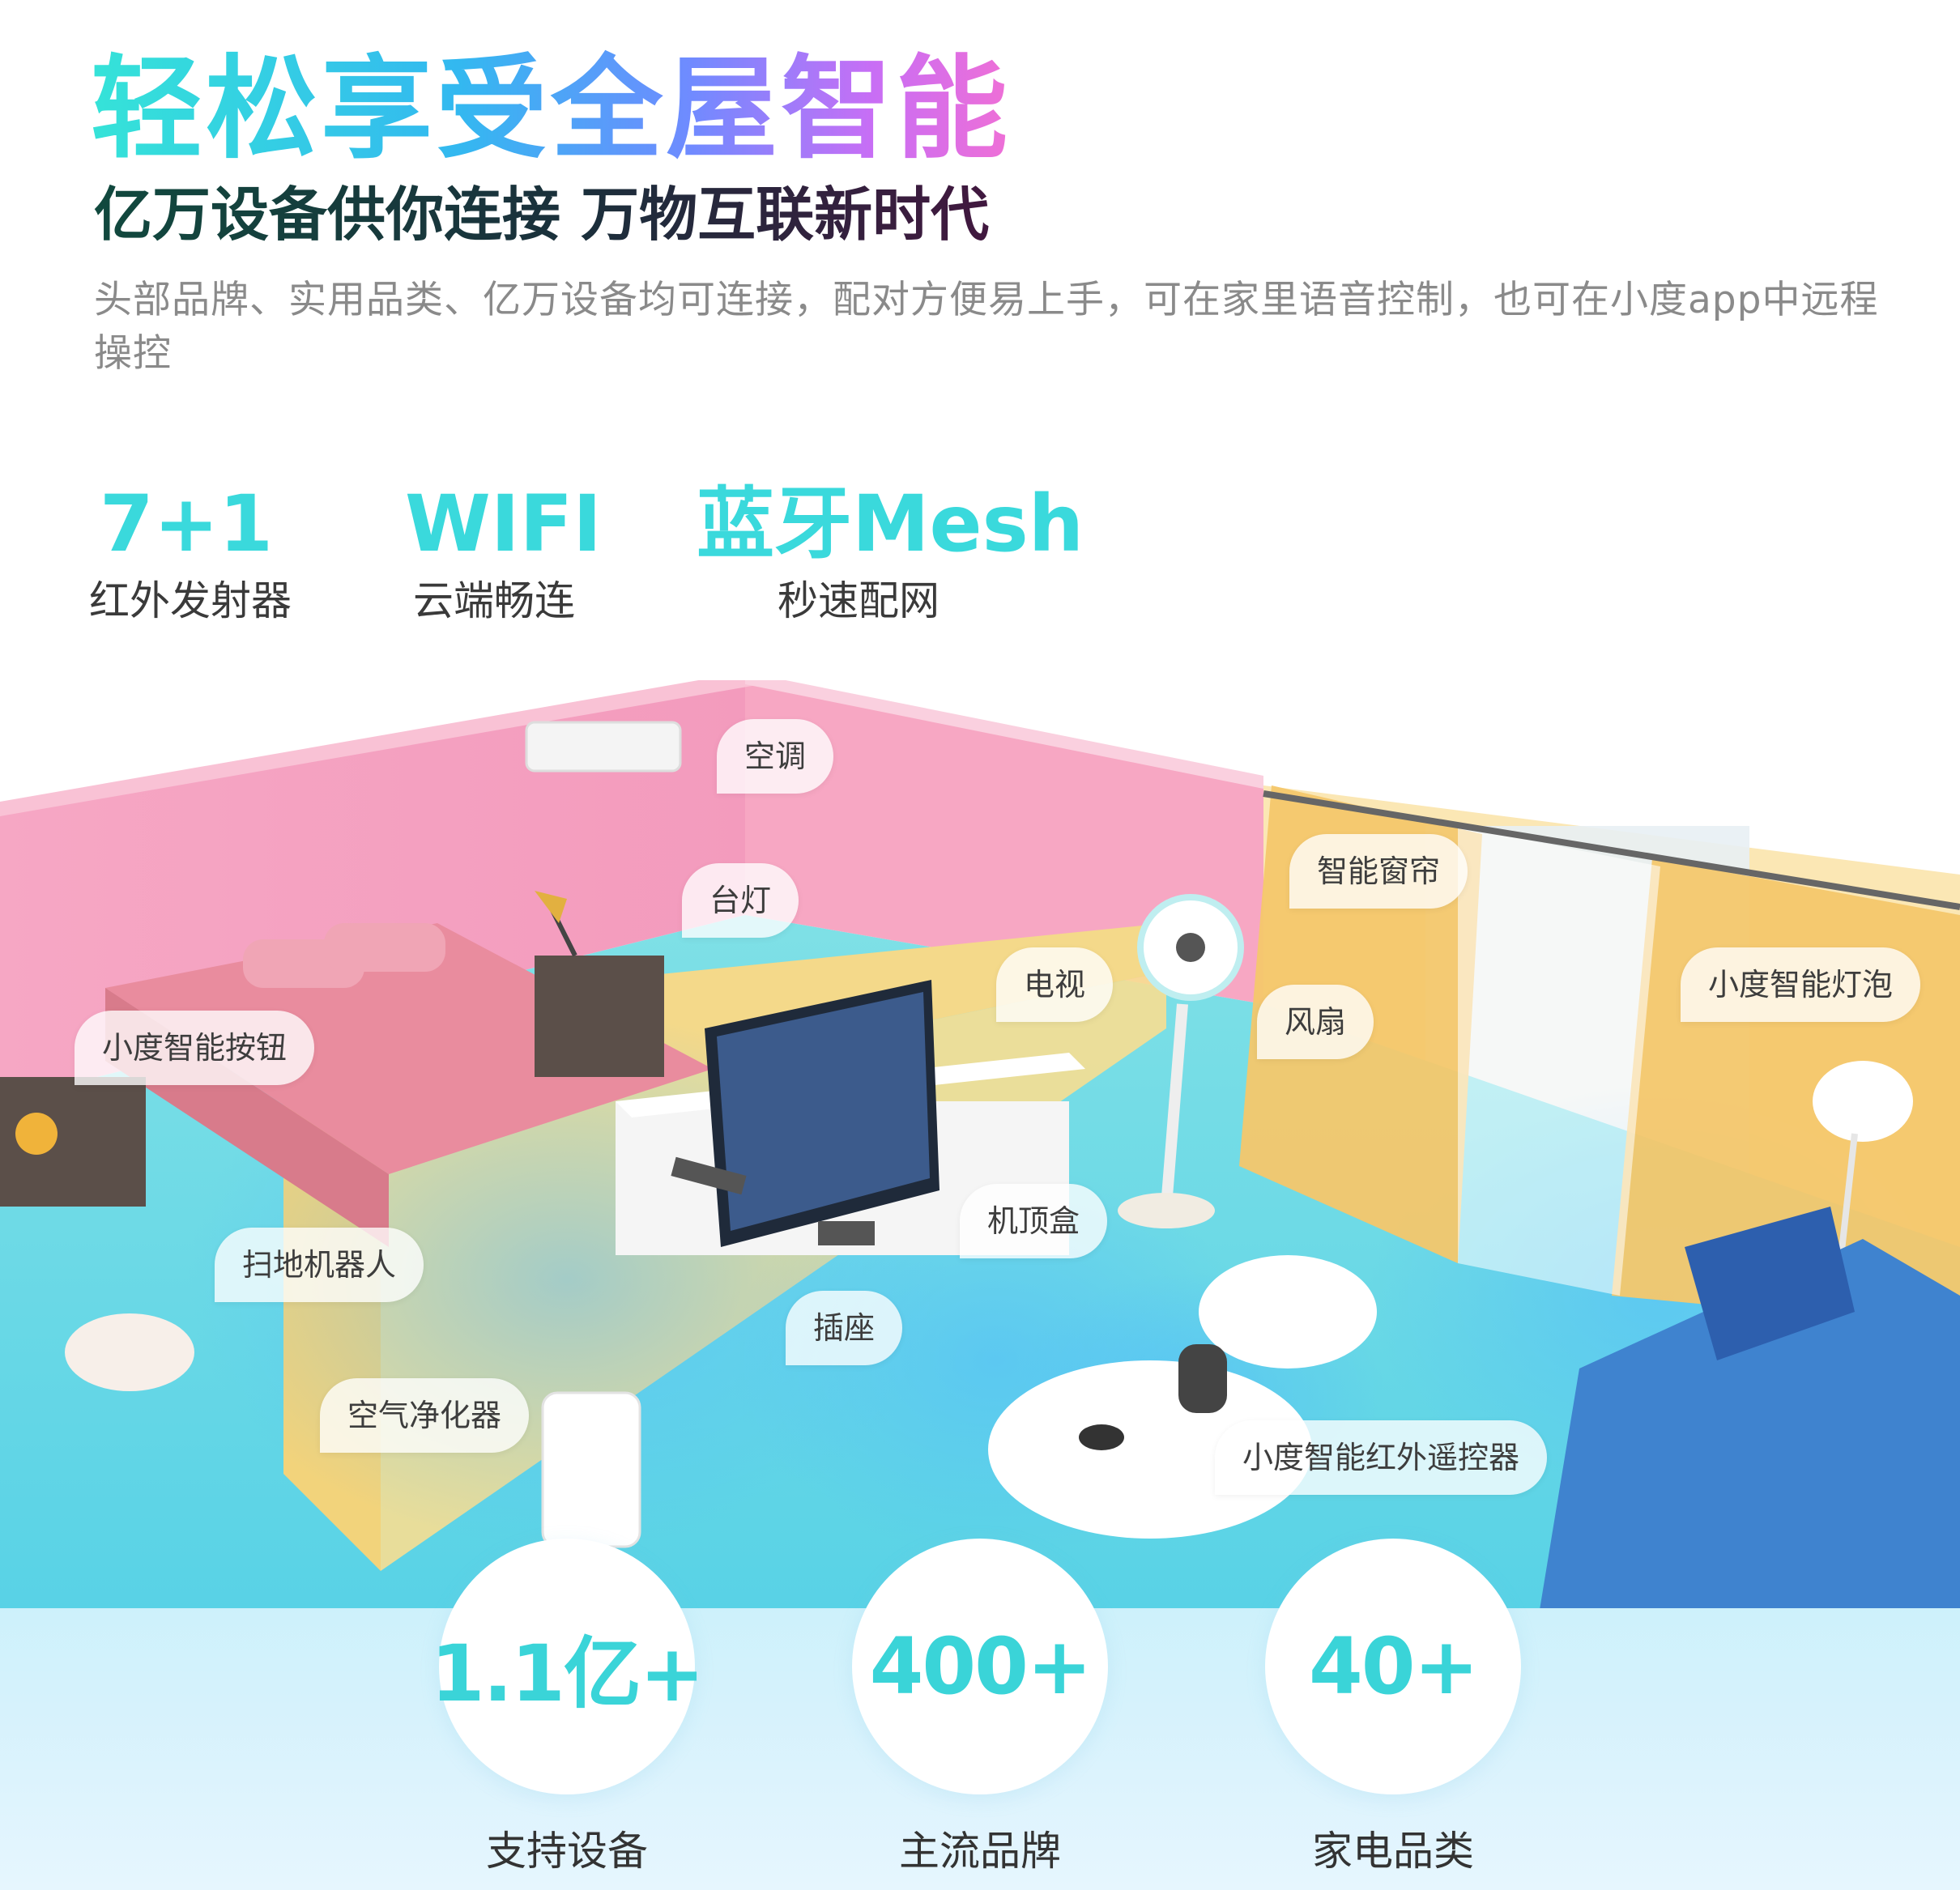 The width and height of the screenshot is (1960, 1890). What do you see at coordinates (890, 524) in the screenshot?
I see `feature-value: 蓝牙Mesh` at bounding box center [890, 524].